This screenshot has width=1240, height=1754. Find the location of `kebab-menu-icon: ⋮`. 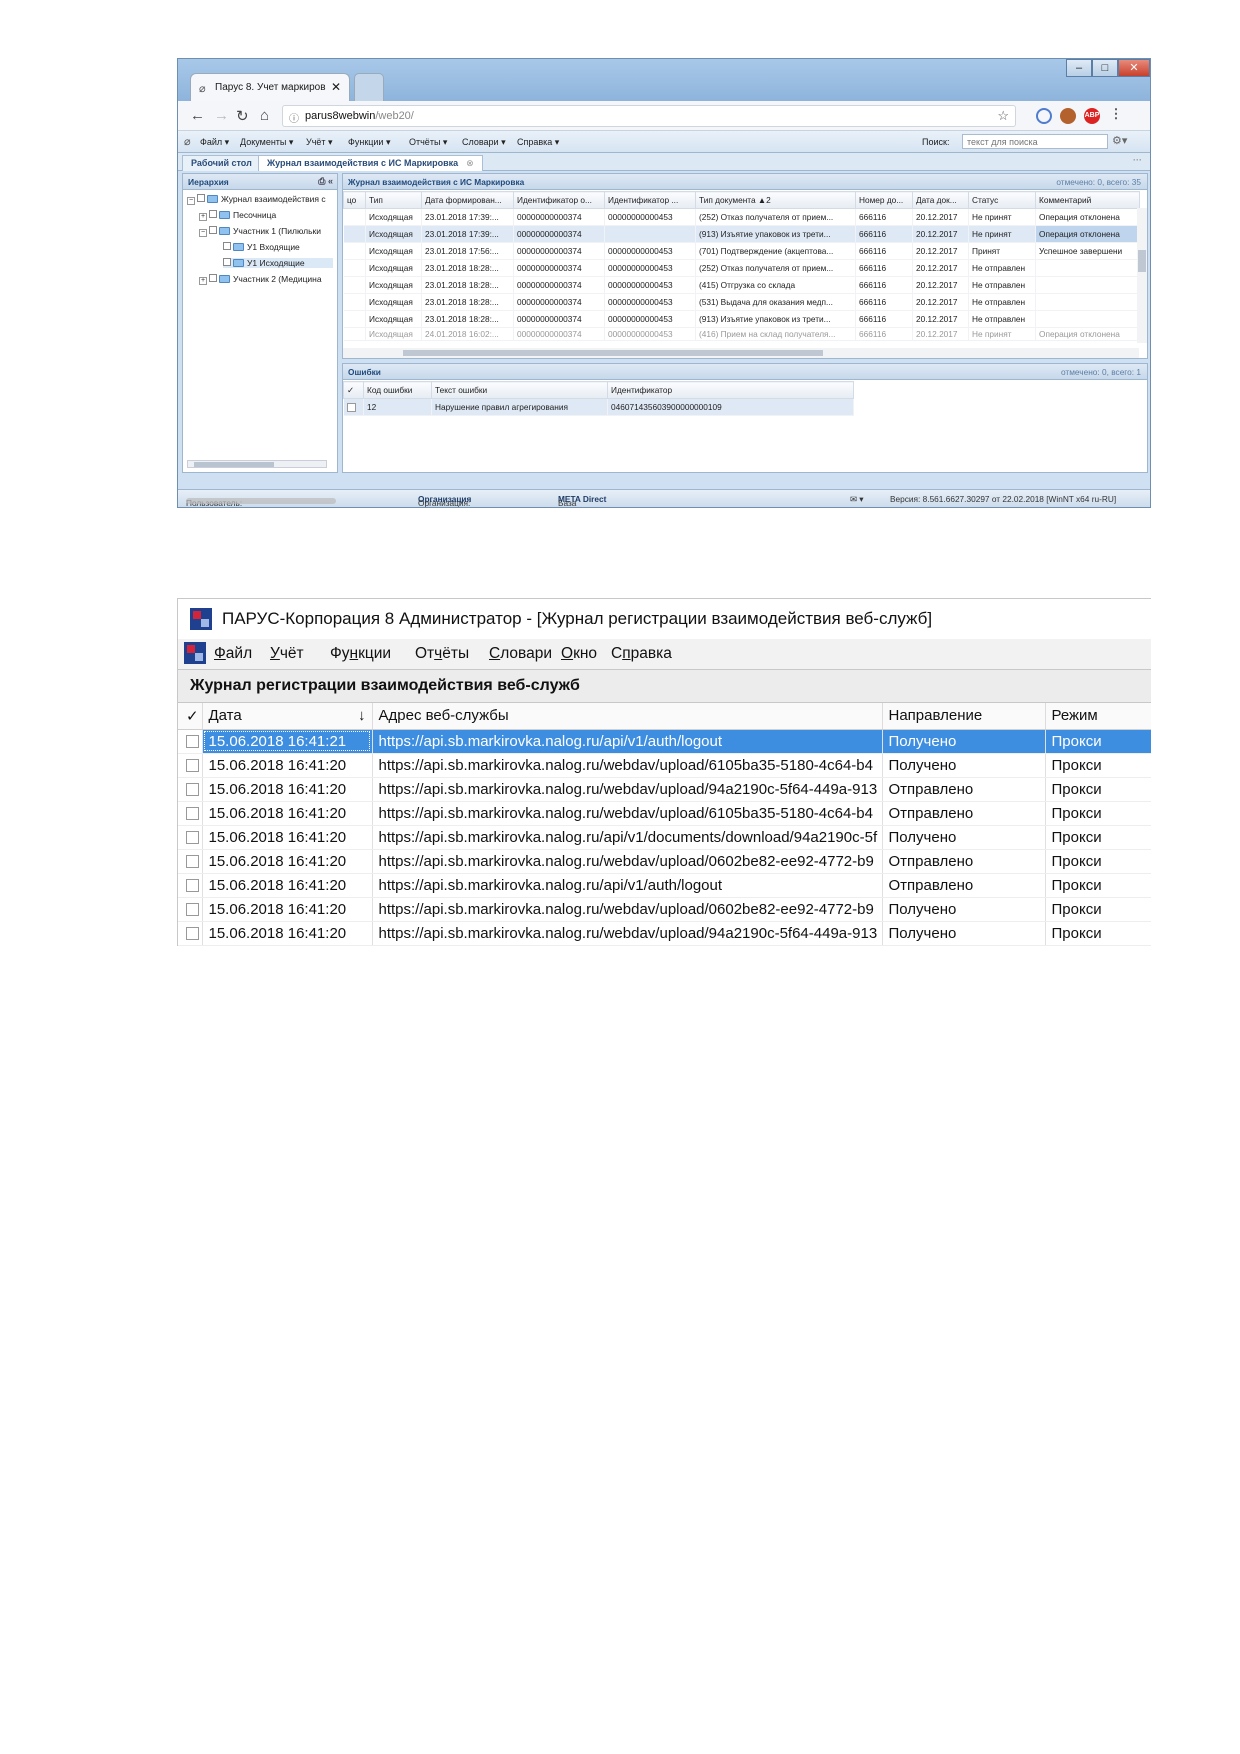

kebab-menu-icon: ⋮ is located at coordinates (1116, 114).